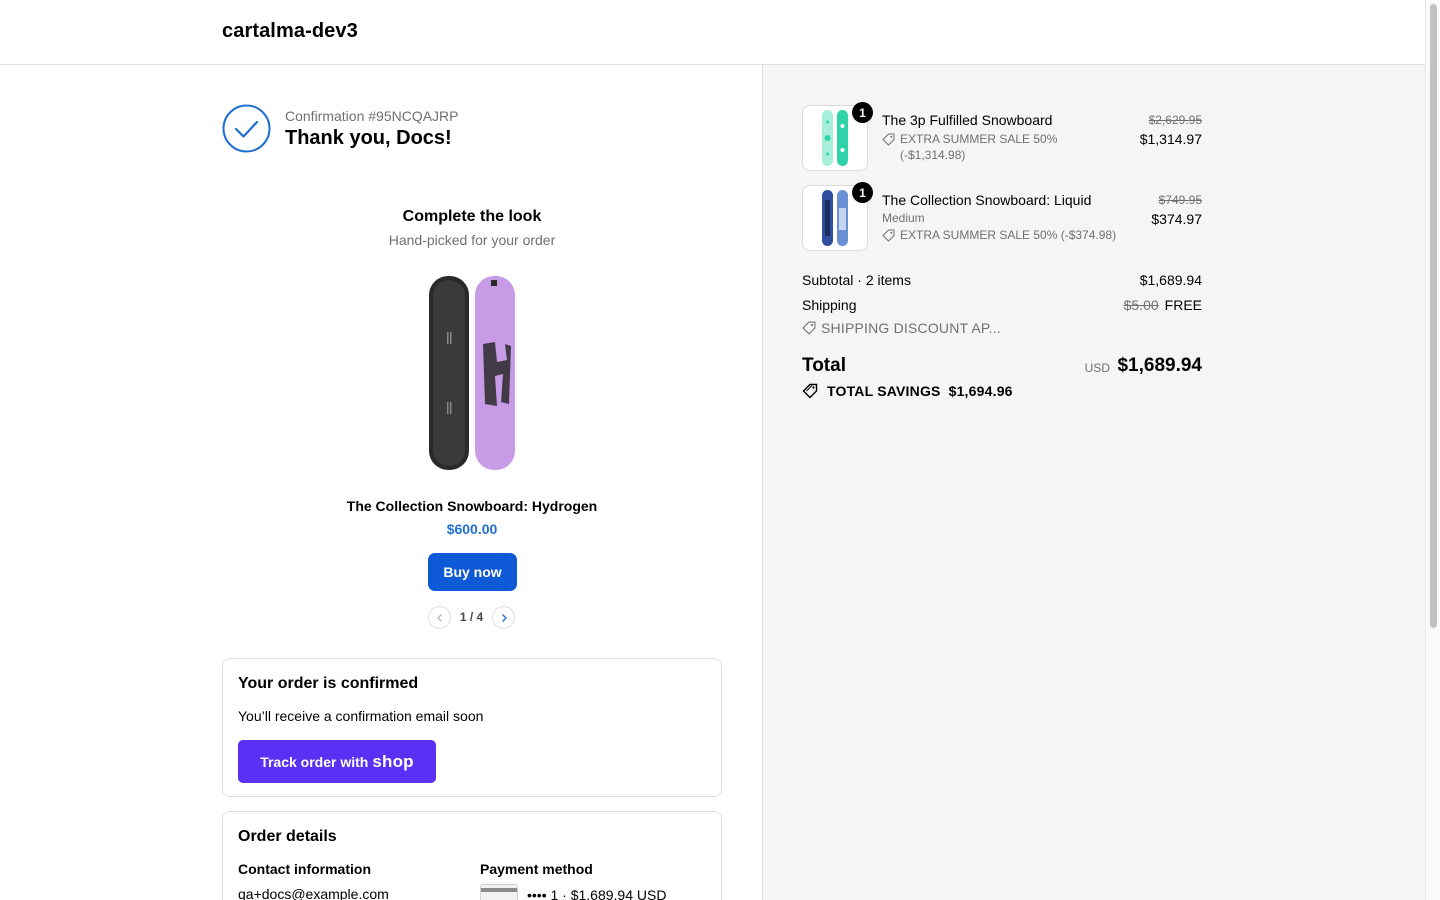 This screenshot has width=1440, height=900. Describe the element at coordinates (472, 373) in the screenshot. I see `snowboard-hydrogen-image` at that location.